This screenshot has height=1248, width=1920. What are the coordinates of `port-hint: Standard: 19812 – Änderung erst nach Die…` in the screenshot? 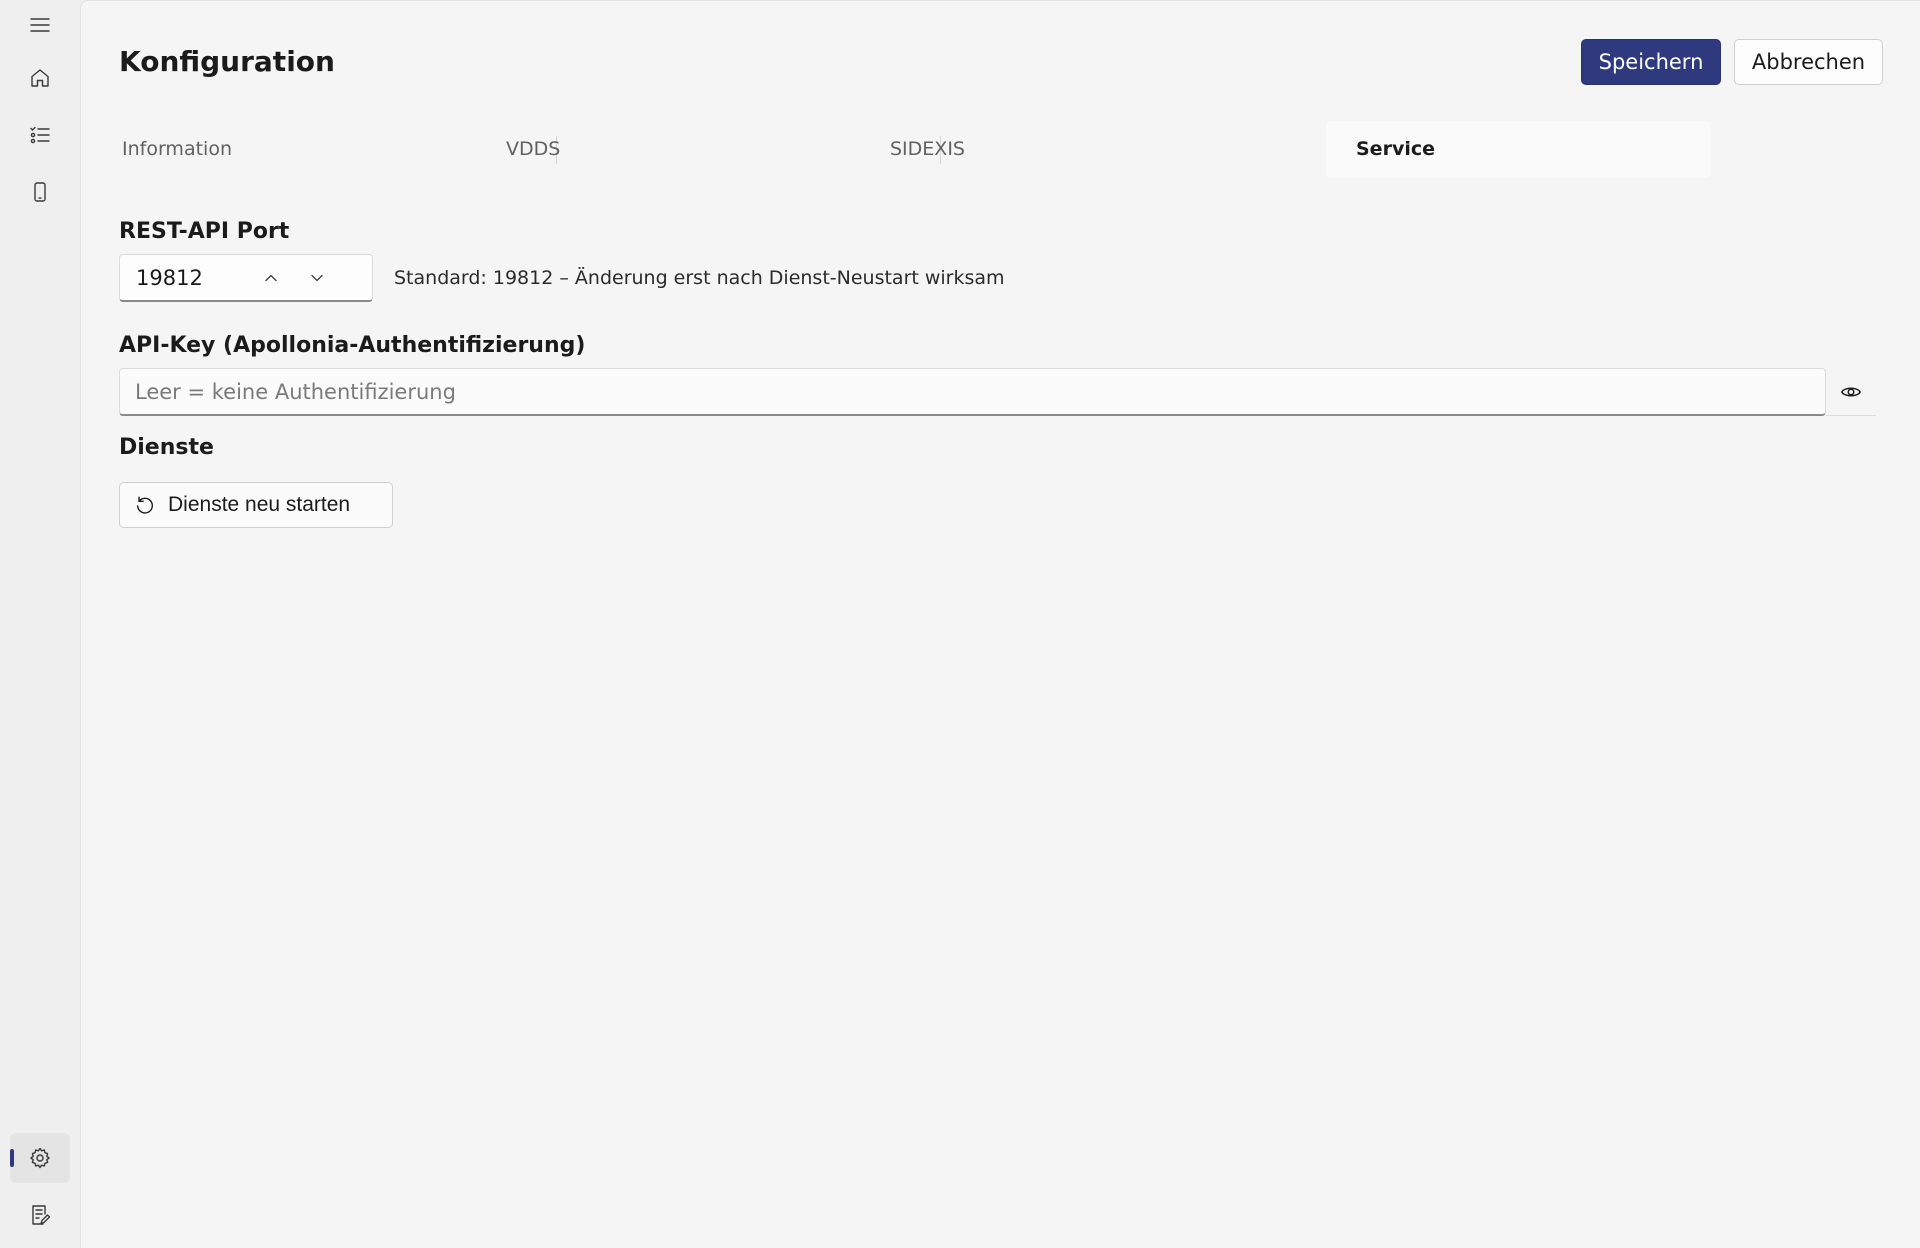 It's located at (699, 278).